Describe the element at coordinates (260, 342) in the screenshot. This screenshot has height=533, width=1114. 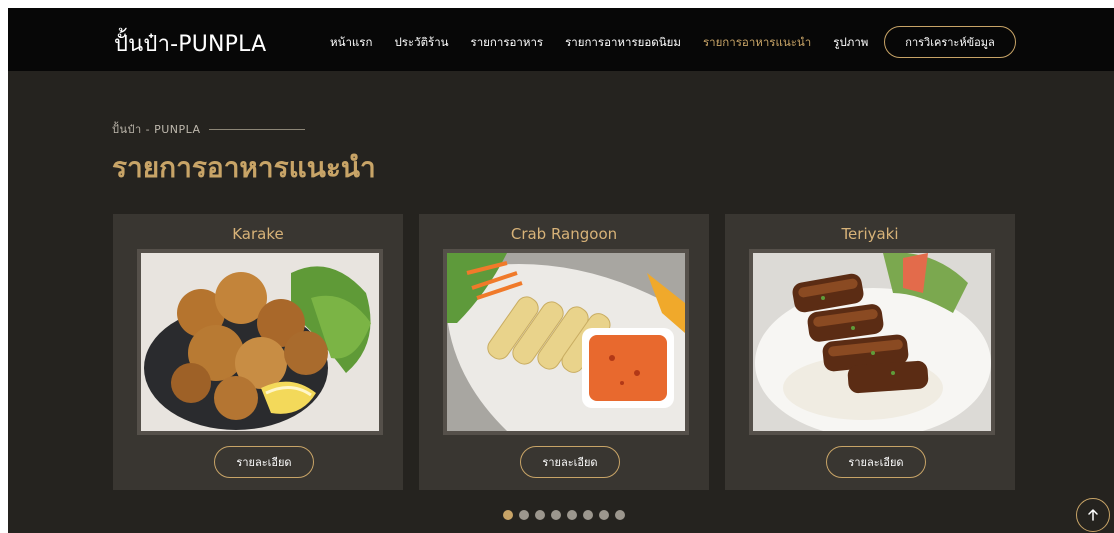
I see `fried-chicken-photo` at that location.